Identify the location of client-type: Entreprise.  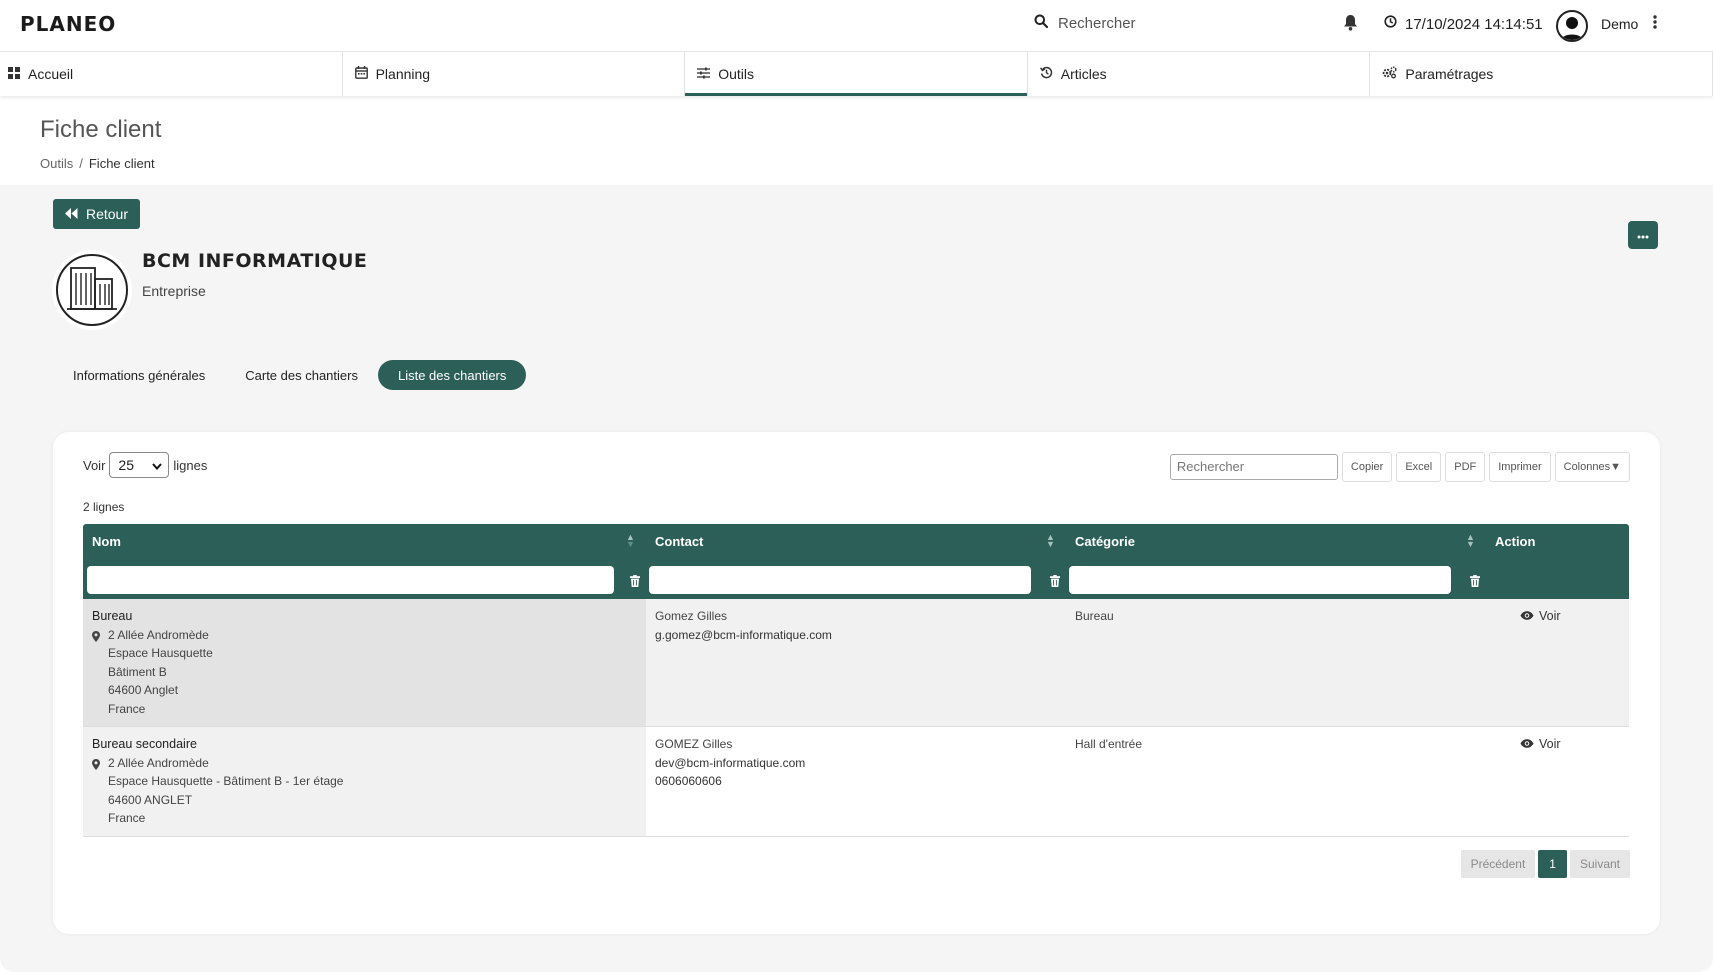
(174, 291).